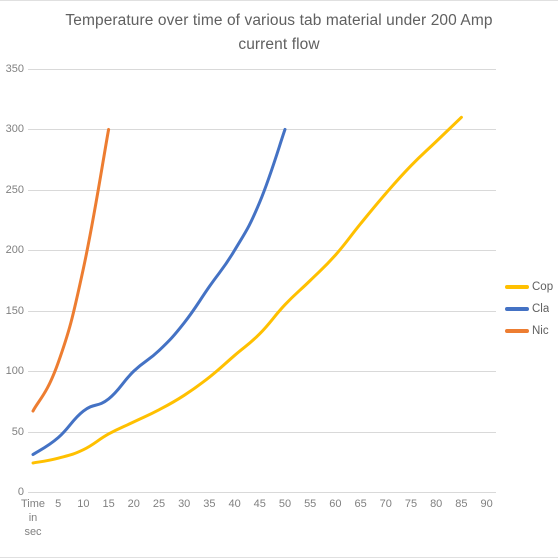 Image resolution: width=558 pixels, height=558 pixels. What do you see at coordinates (543, 287) in the screenshot?
I see `legend-label: Cop` at bounding box center [543, 287].